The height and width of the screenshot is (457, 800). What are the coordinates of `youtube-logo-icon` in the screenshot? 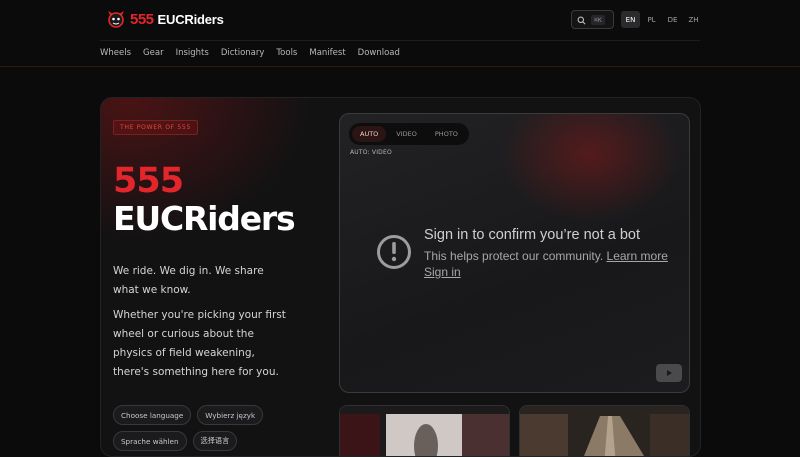 It's located at (669, 373).